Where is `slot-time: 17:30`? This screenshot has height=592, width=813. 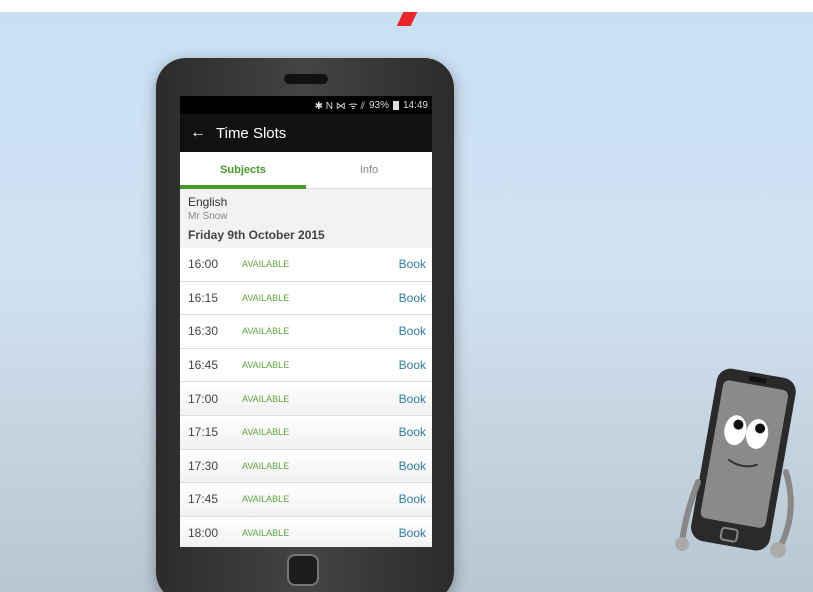
slot-time: 17:30 is located at coordinates (203, 465).